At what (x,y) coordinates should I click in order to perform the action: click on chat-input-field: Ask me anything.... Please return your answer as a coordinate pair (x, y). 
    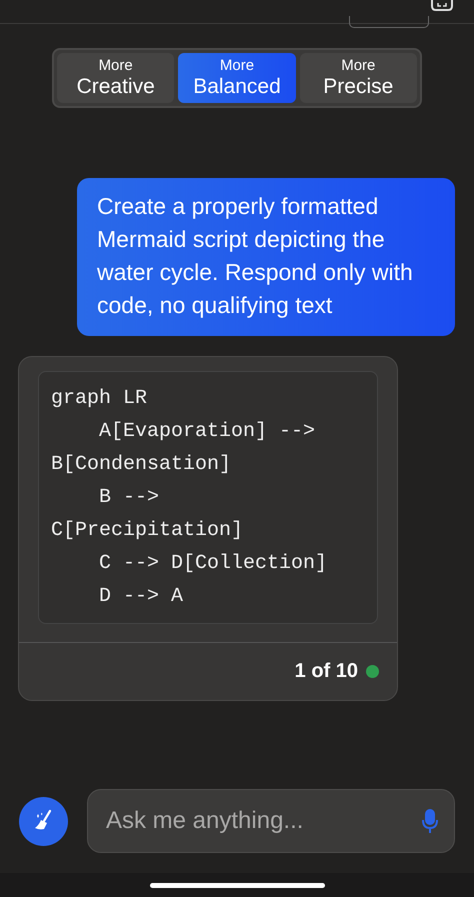
    Looking at the image, I should click on (271, 821).